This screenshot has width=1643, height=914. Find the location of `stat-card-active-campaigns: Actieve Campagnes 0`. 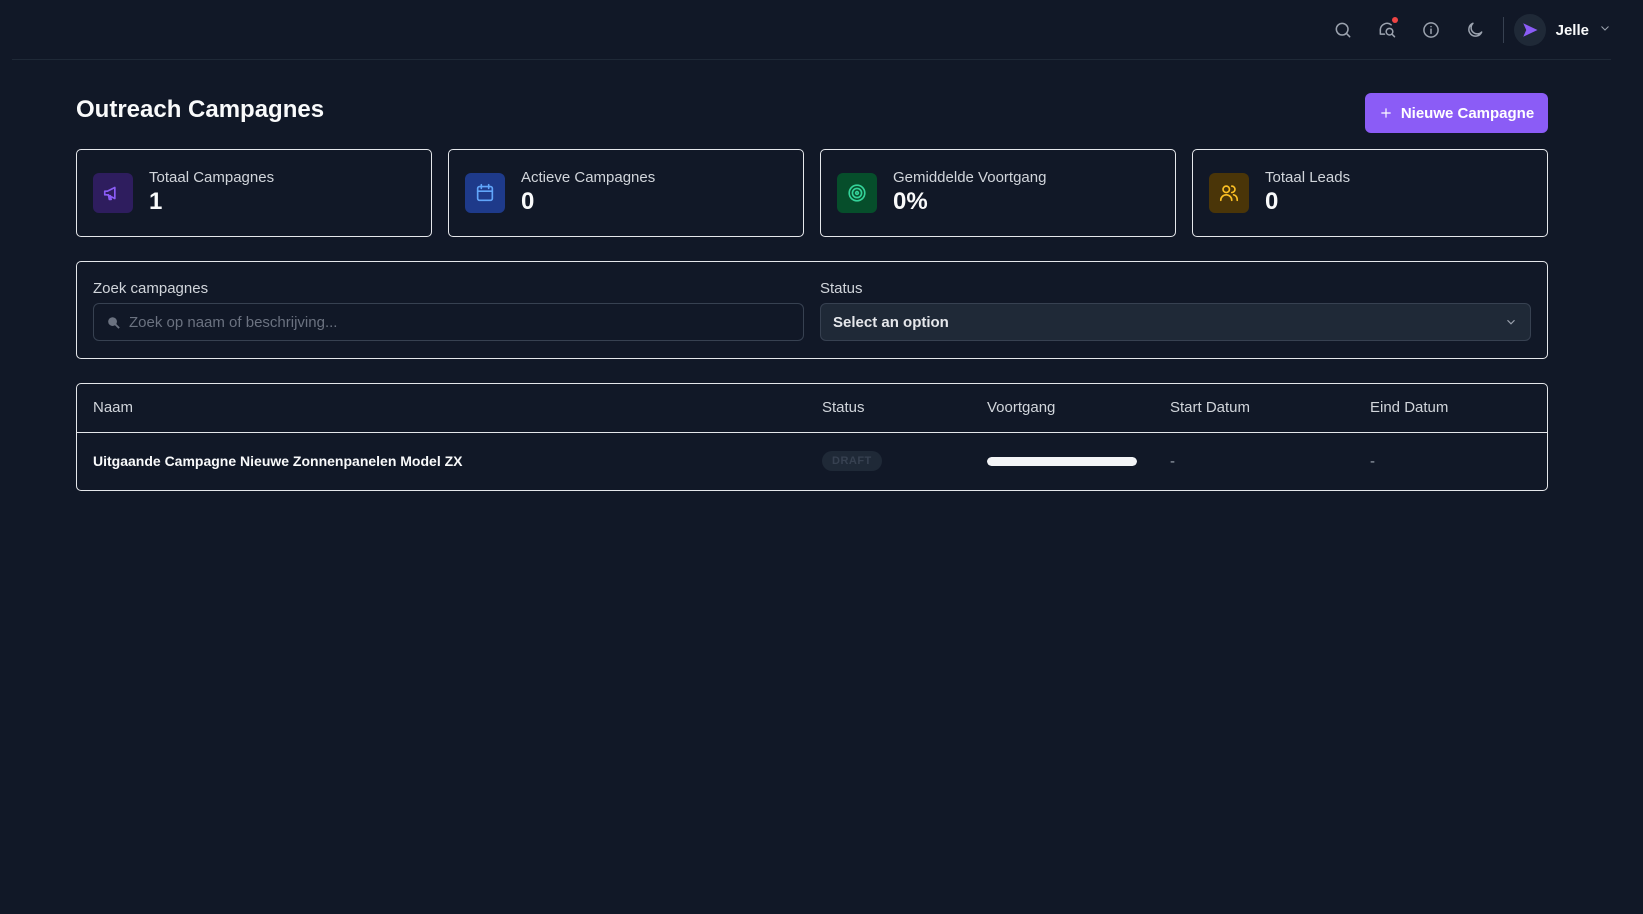

stat-card-active-campaigns: Actieve Campagnes 0 is located at coordinates (626, 193).